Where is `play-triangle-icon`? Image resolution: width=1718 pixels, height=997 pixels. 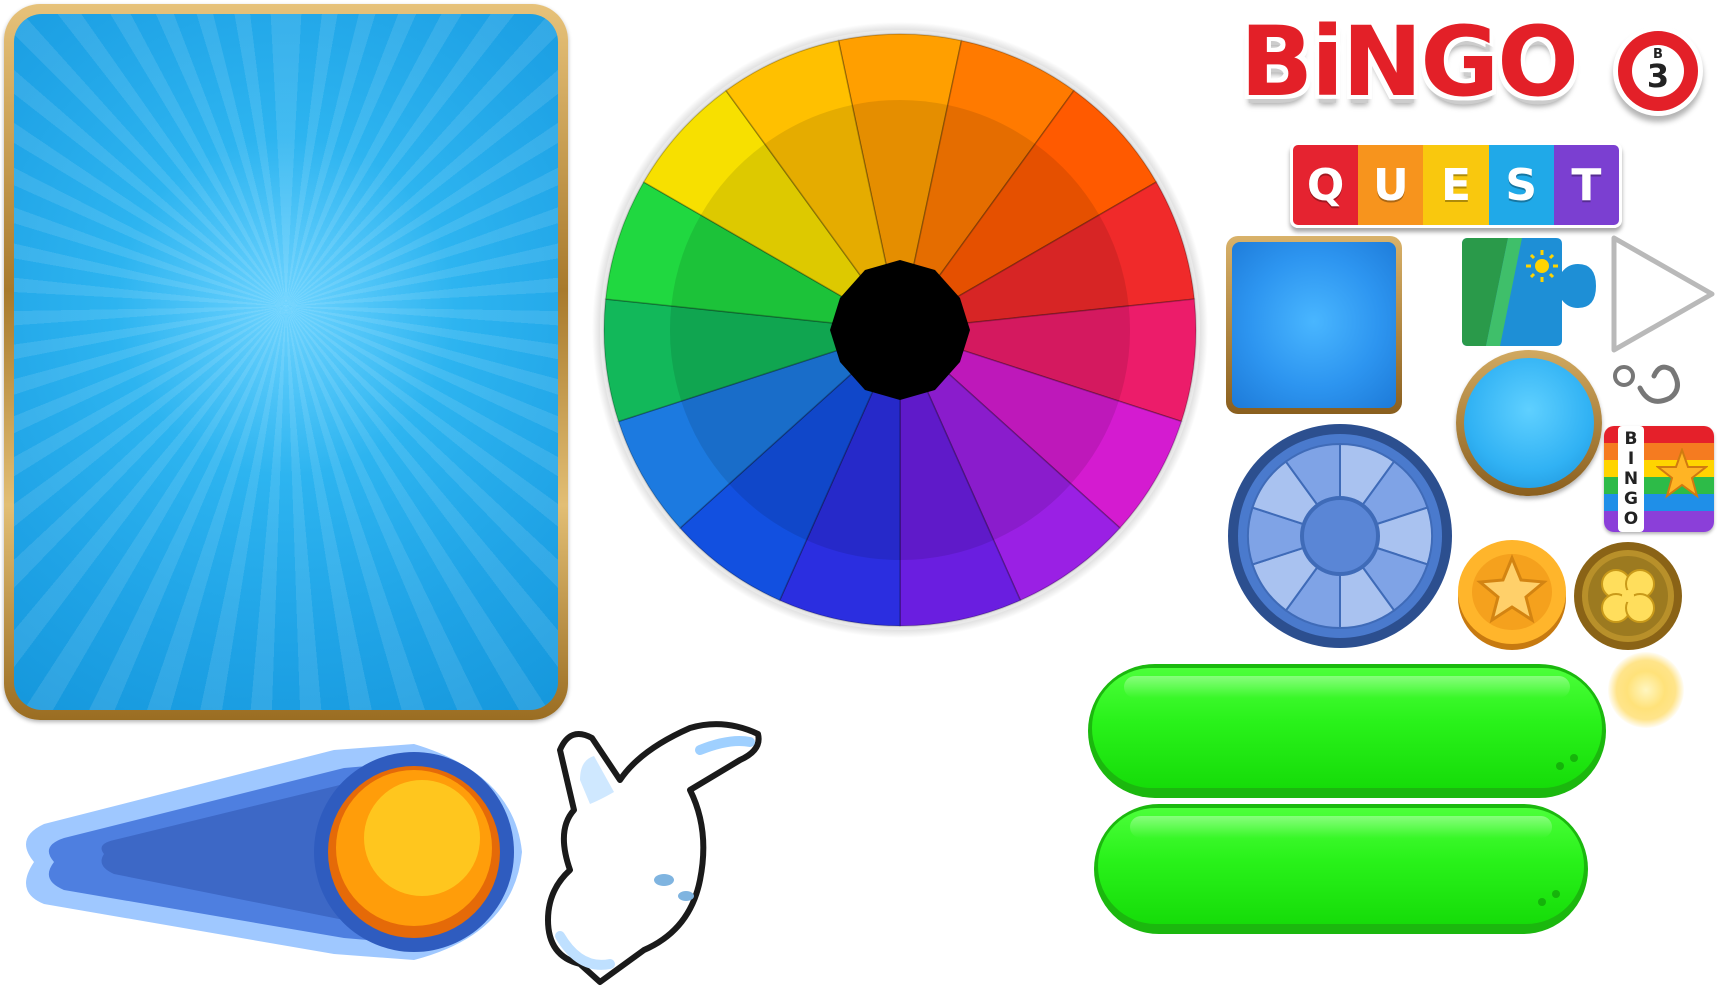
play-triangle-icon is located at coordinates (1663, 295).